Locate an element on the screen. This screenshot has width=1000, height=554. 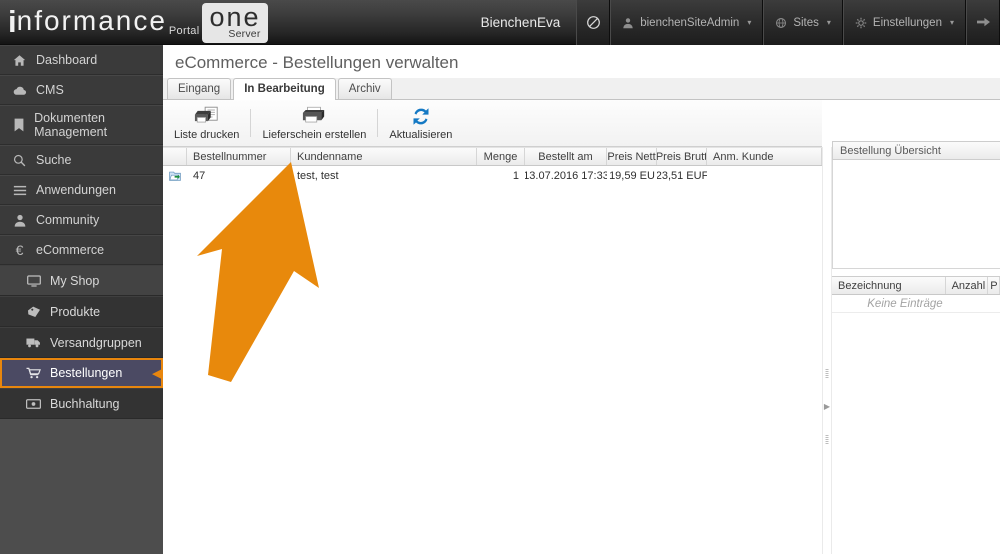
refresh-button-label: Aktualisieren is located at coordinates (421, 135).